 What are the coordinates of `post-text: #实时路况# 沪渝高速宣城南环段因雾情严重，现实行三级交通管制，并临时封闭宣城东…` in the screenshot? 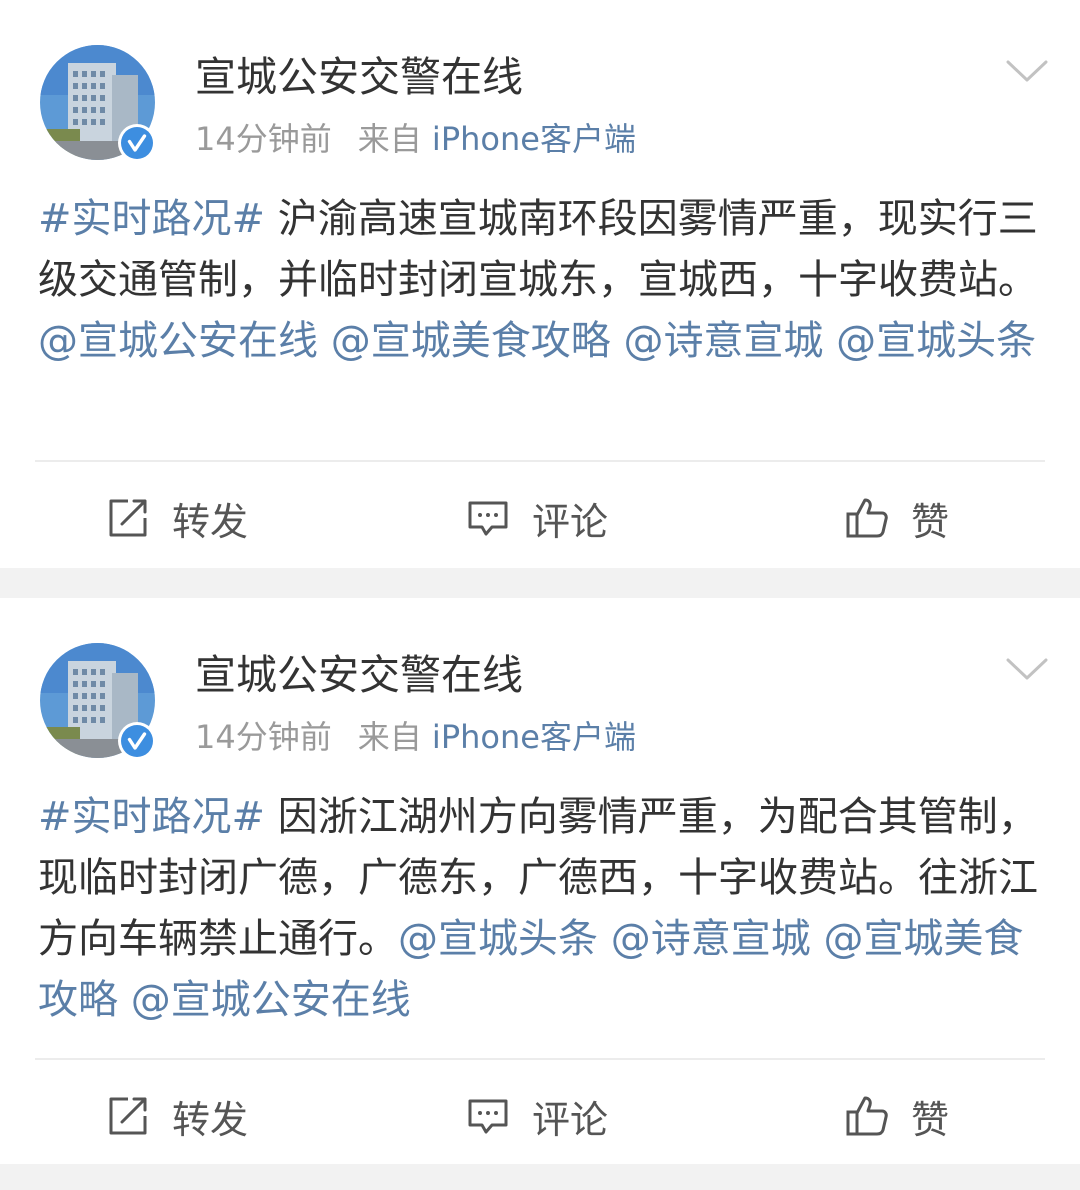 It's located at (543, 280).